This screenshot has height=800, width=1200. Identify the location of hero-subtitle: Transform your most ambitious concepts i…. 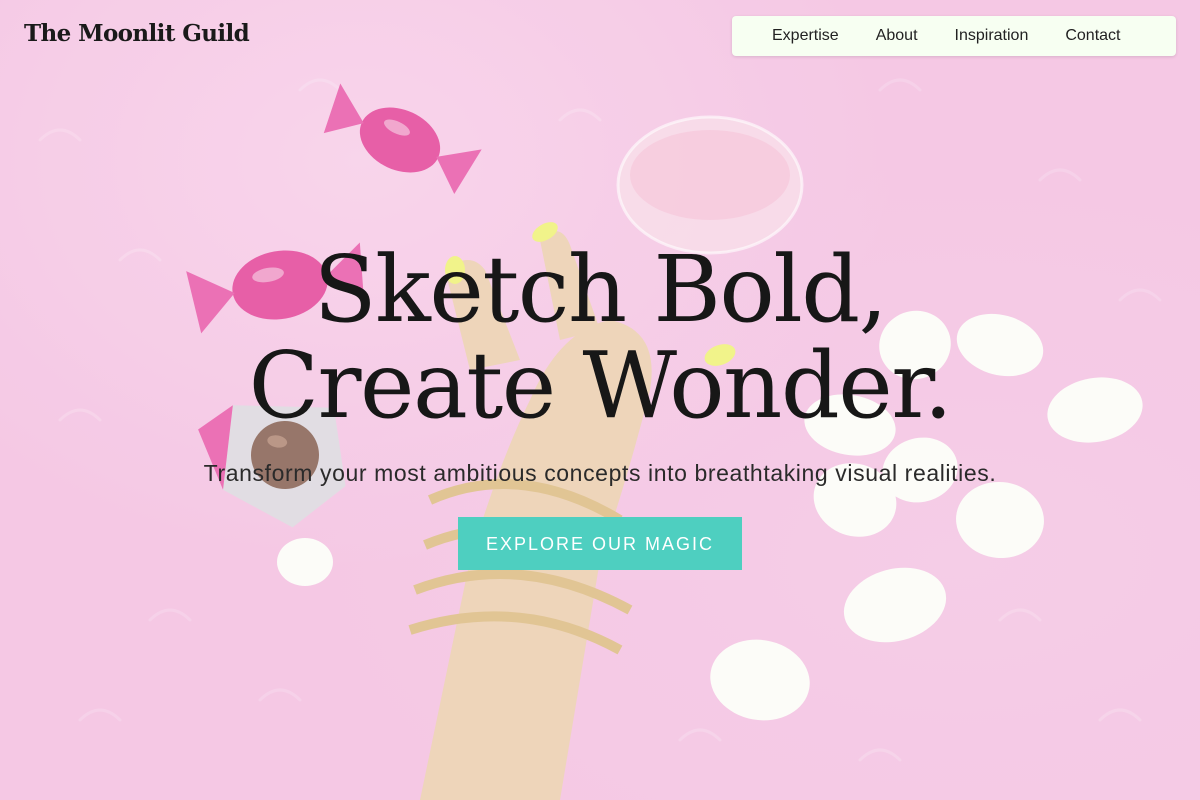
(600, 473).